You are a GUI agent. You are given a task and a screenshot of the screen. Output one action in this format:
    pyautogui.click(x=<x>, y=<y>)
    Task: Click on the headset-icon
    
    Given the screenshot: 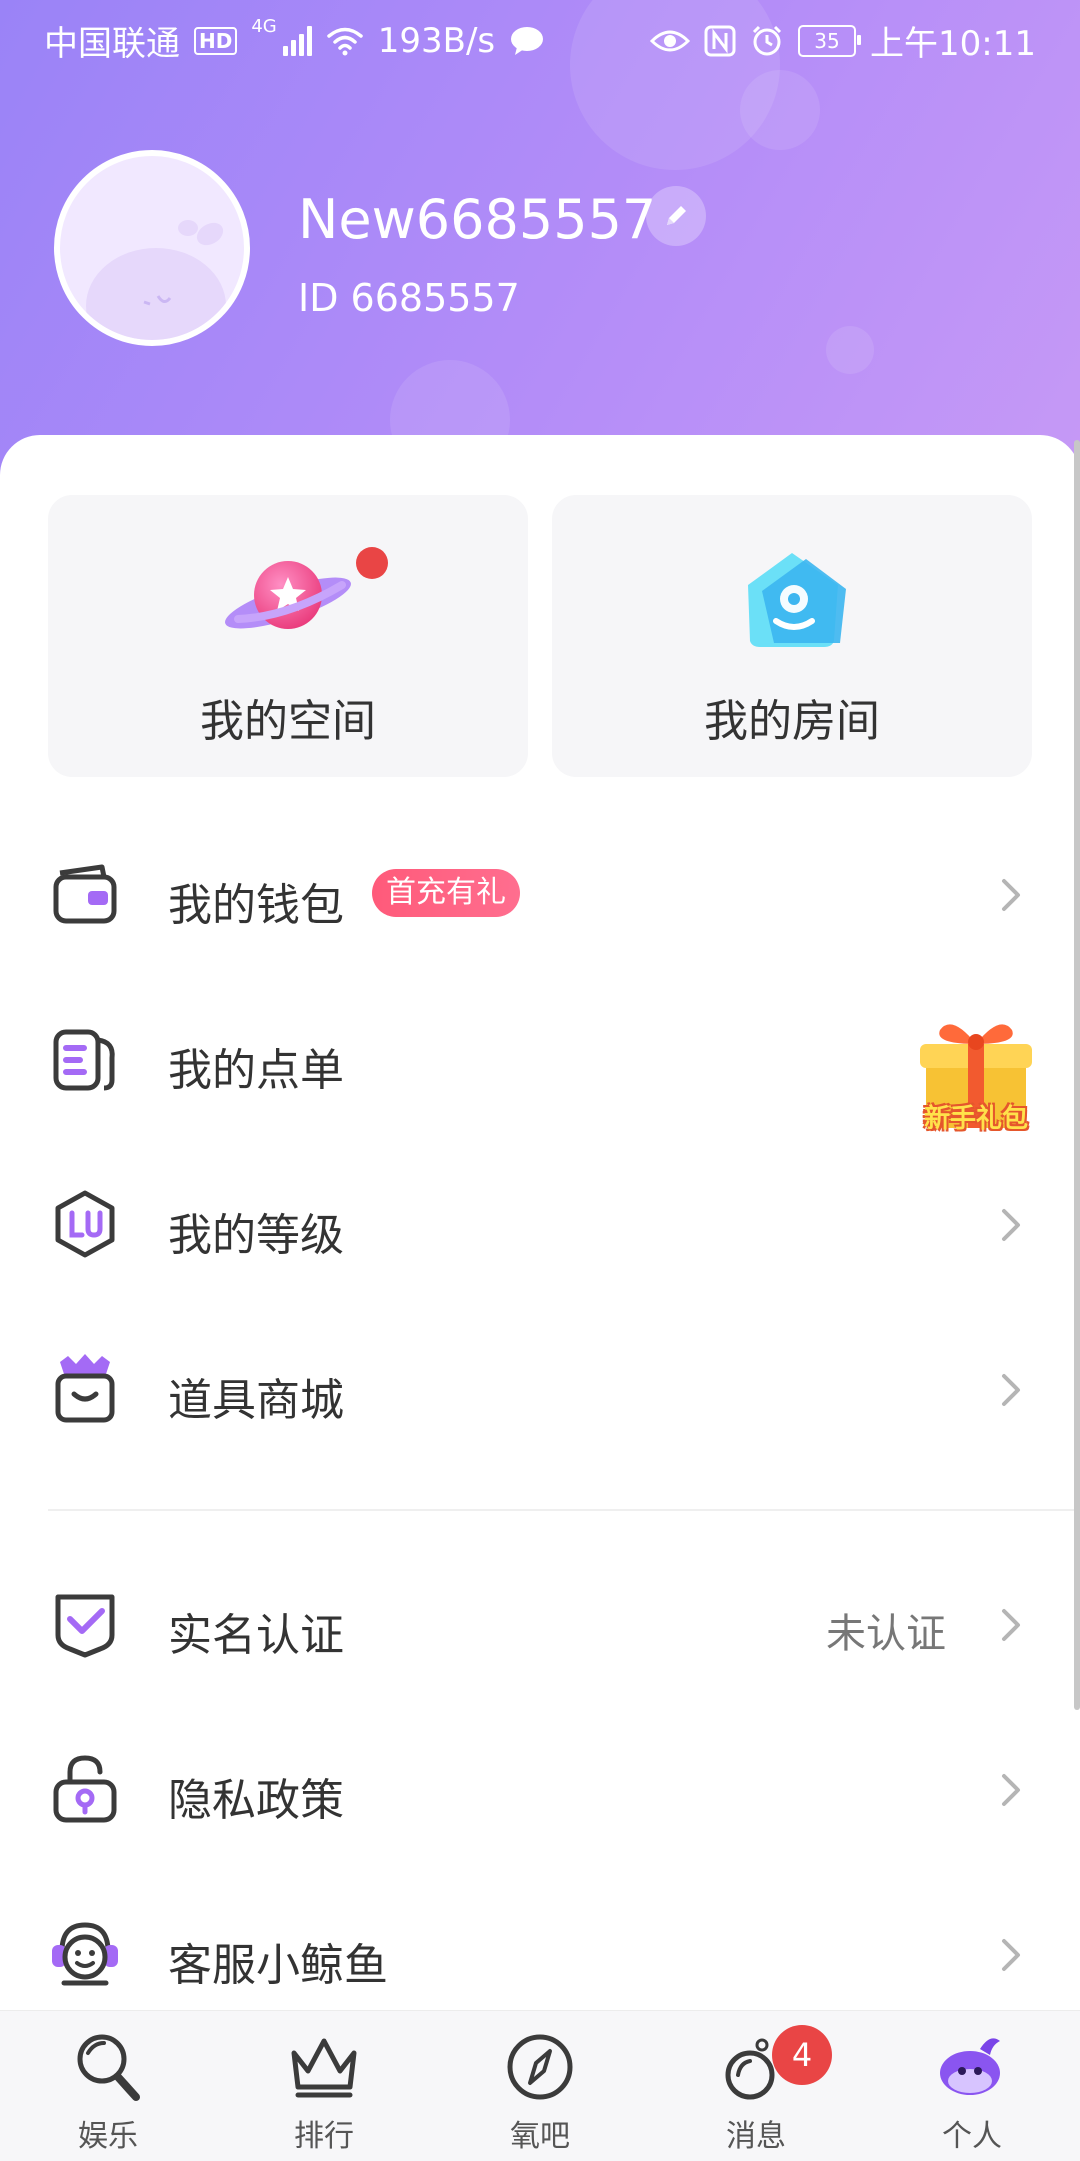 What is the action you would take?
    pyautogui.click(x=85, y=1954)
    